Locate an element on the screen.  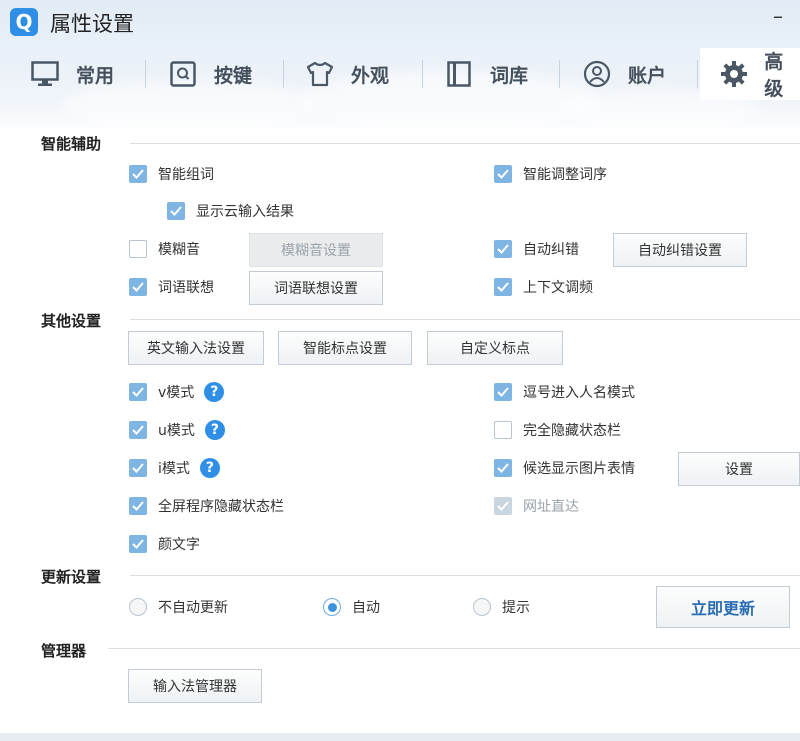
checkbox-label: i模式 is located at coordinates (174, 469).